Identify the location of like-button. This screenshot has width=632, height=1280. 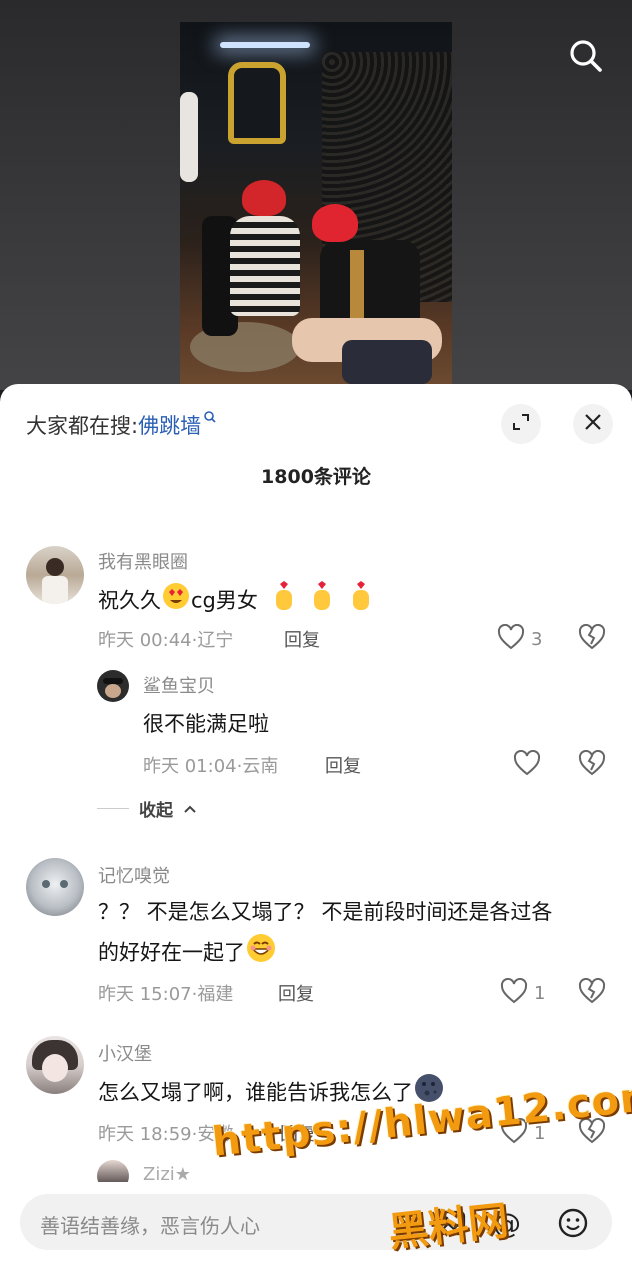
(527, 765).